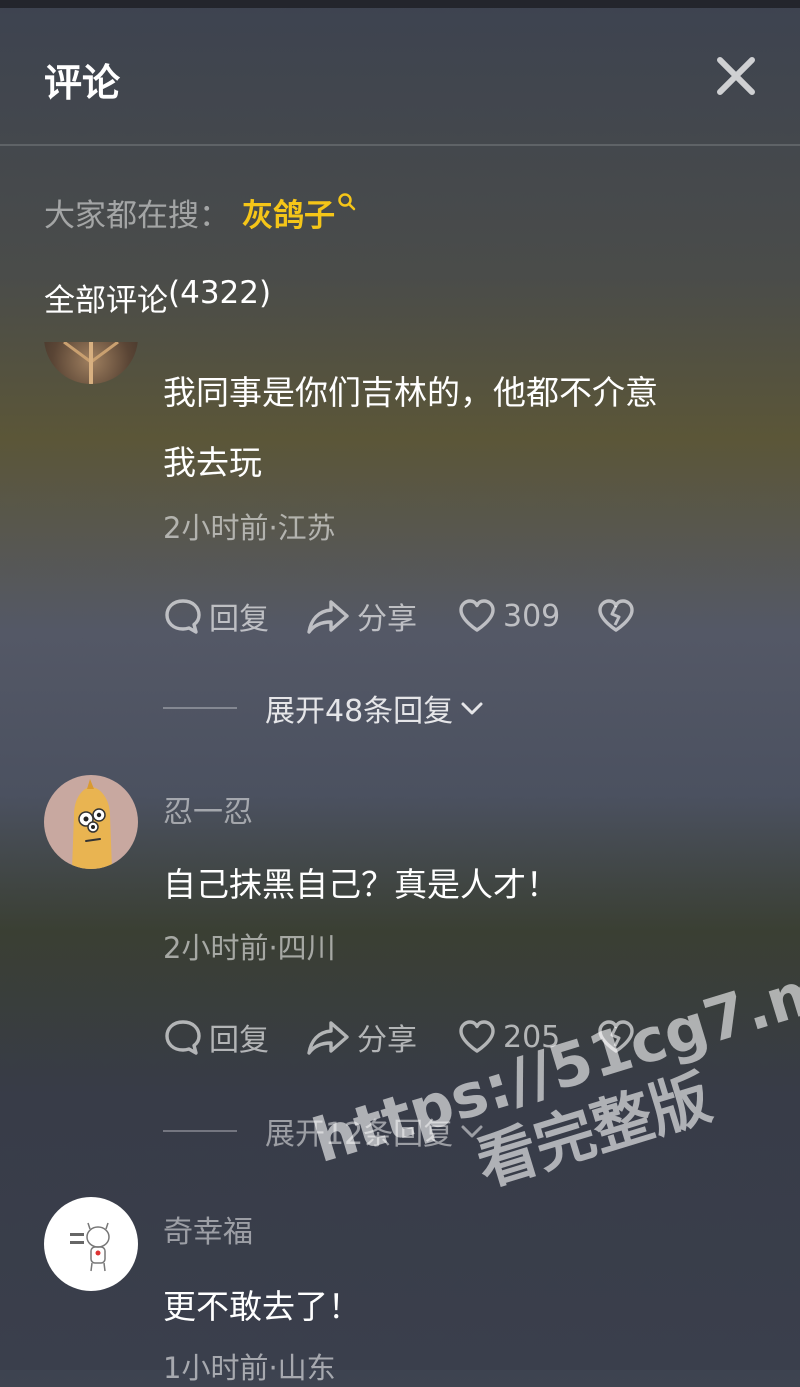 The height and width of the screenshot is (1387, 800). What do you see at coordinates (472, 708) in the screenshot?
I see `chevron-down-icon` at bounding box center [472, 708].